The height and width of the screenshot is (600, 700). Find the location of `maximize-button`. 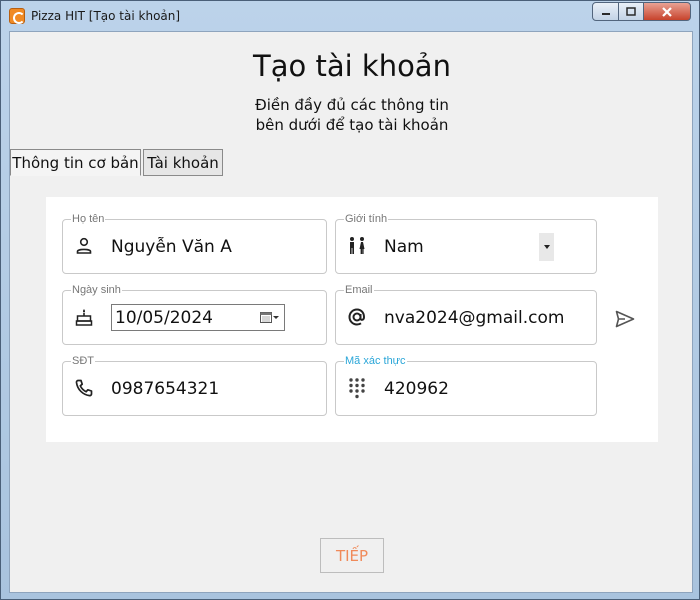

maximize-button is located at coordinates (631, 11).